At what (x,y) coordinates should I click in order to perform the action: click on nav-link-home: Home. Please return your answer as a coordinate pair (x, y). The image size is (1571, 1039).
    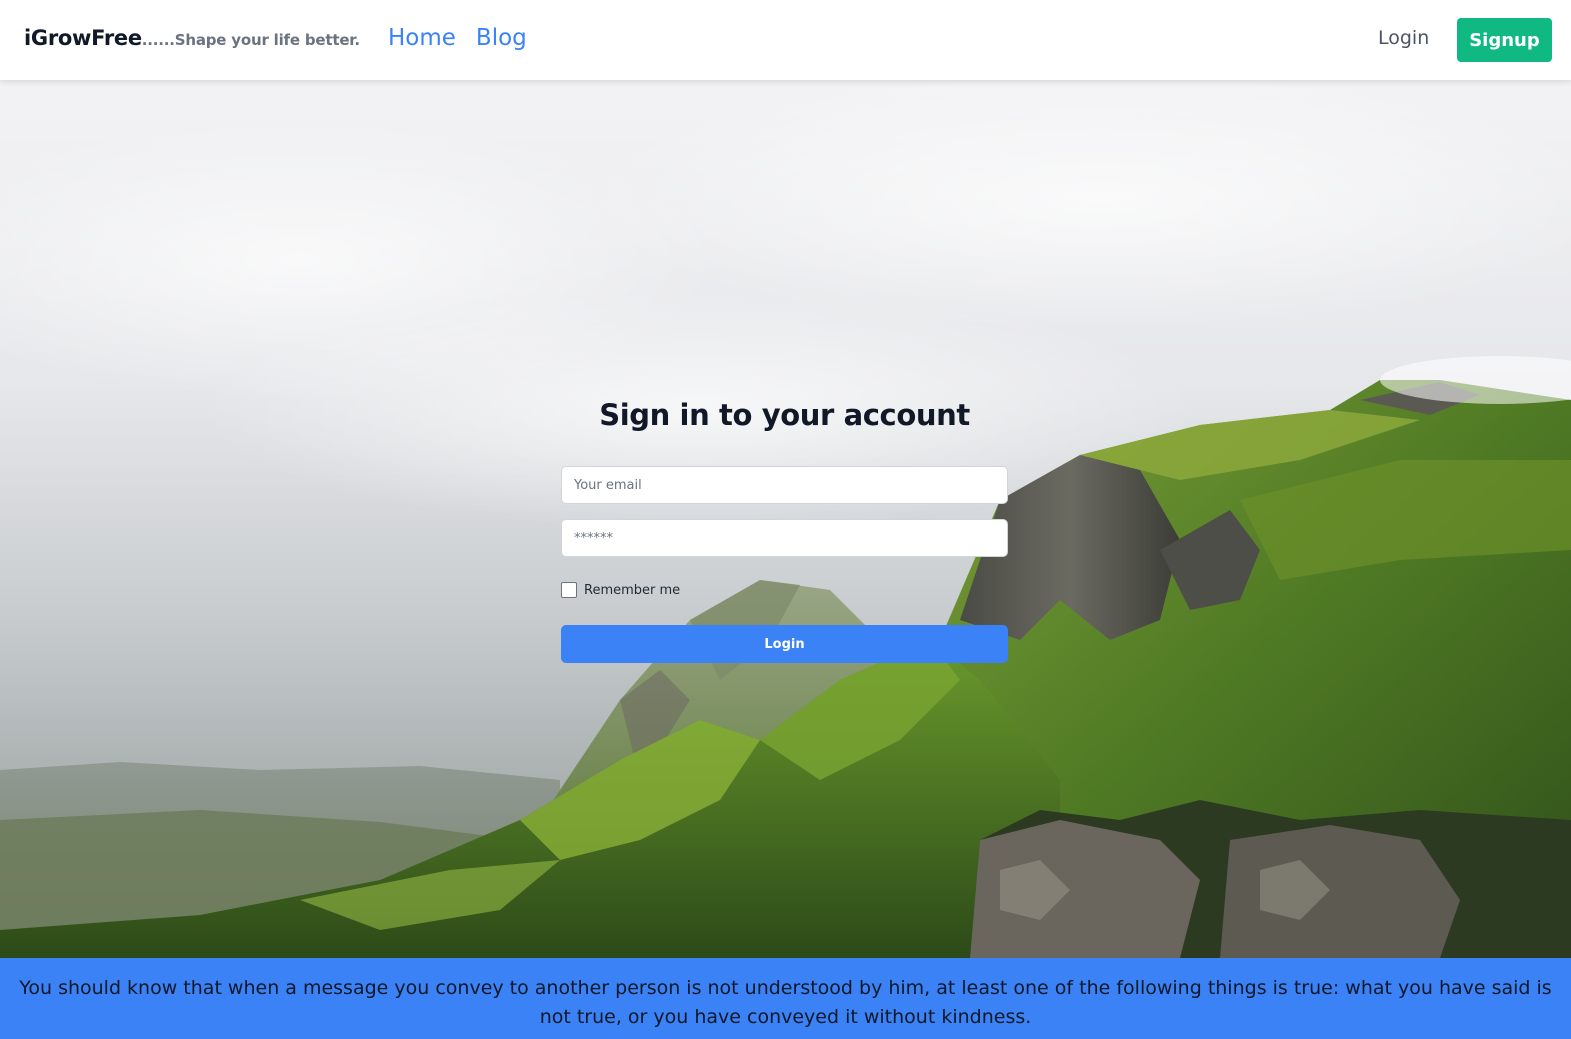
    Looking at the image, I should click on (422, 38).